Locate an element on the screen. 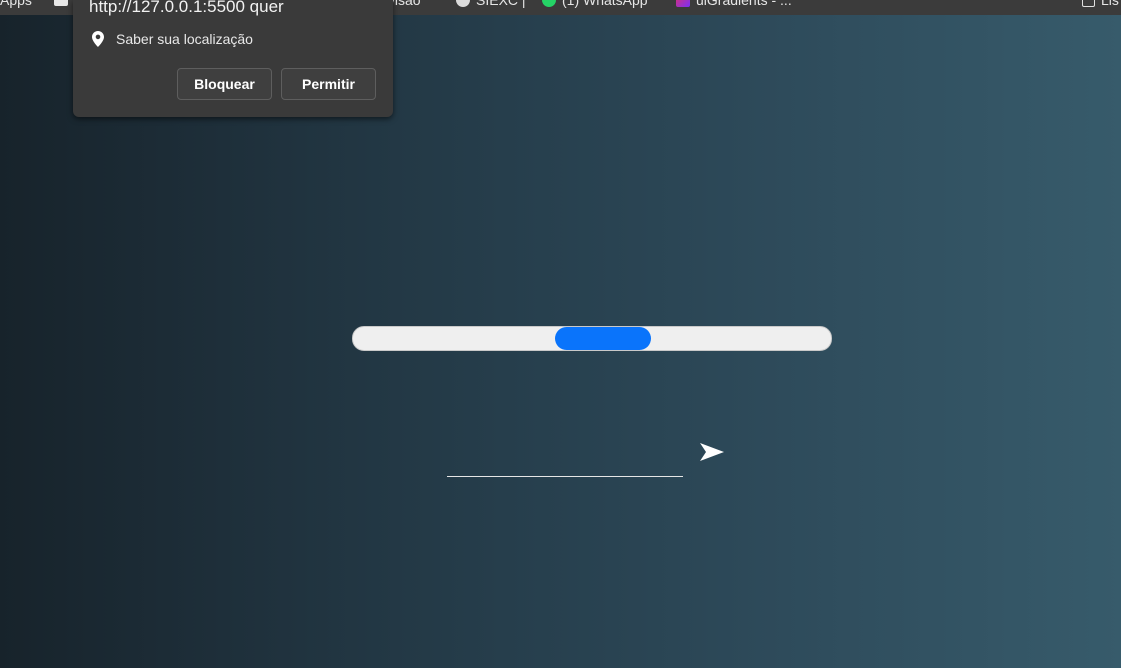 This screenshot has height=668, width=1121. allow-button: Permitir is located at coordinates (328, 84).